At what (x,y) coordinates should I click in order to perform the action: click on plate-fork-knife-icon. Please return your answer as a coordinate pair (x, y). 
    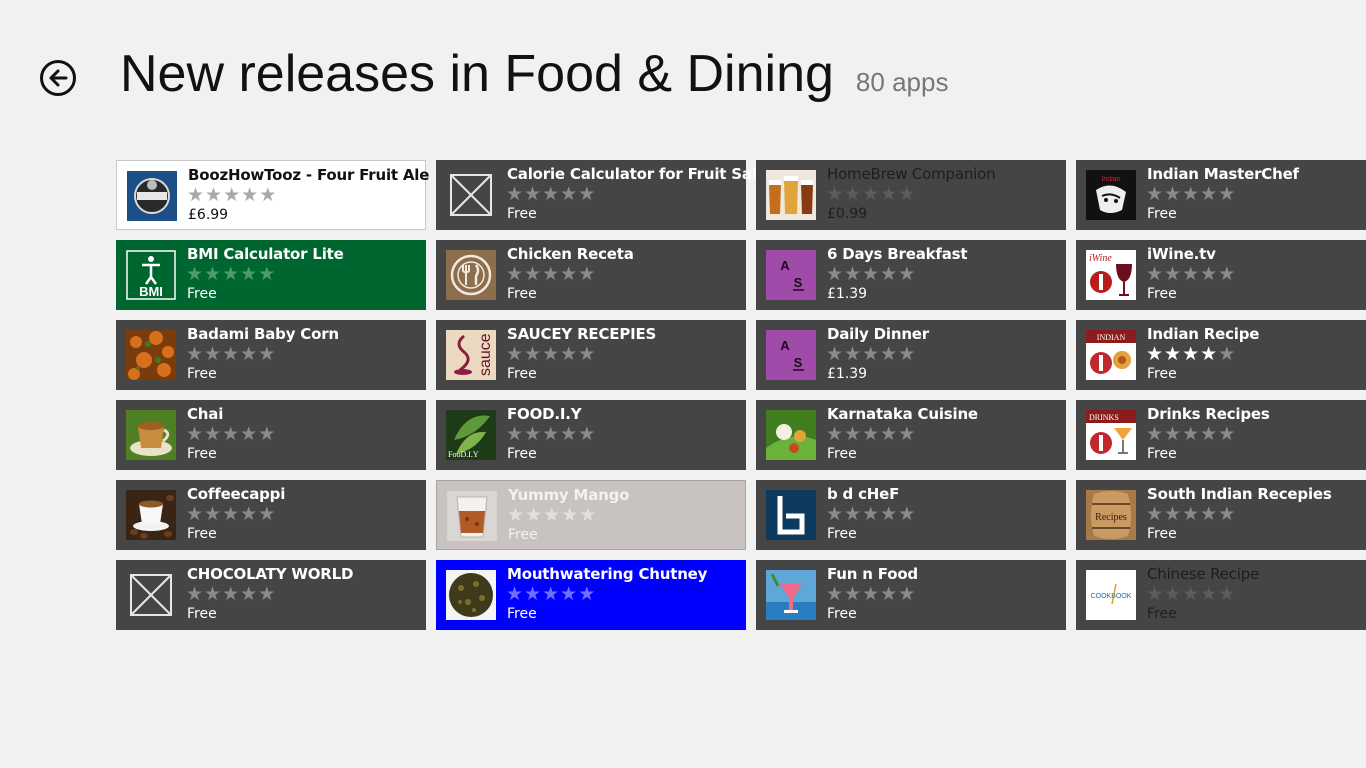
    Looking at the image, I should click on (471, 275).